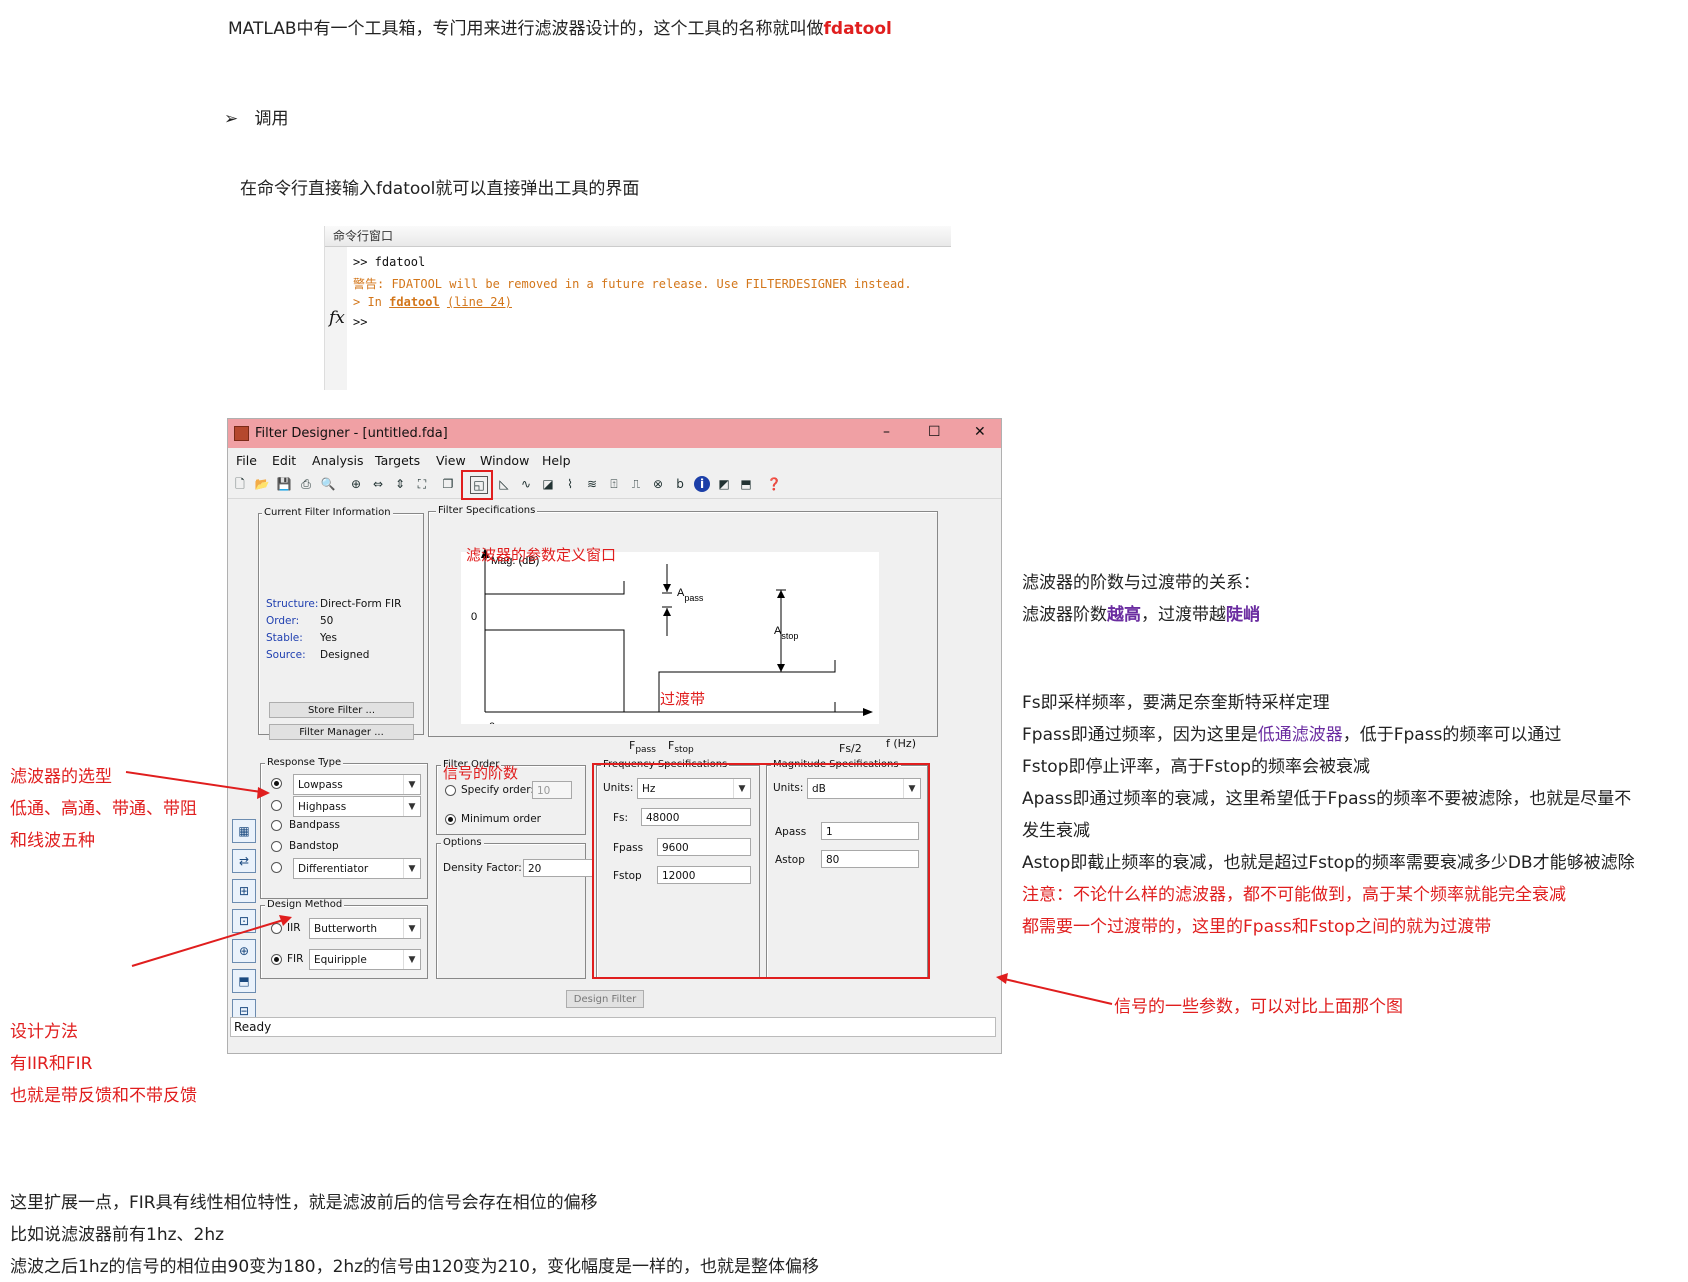 The width and height of the screenshot is (1688, 1282). What do you see at coordinates (658, 484) in the screenshot?
I see `pole-zero-icon: ⊗` at bounding box center [658, 484].